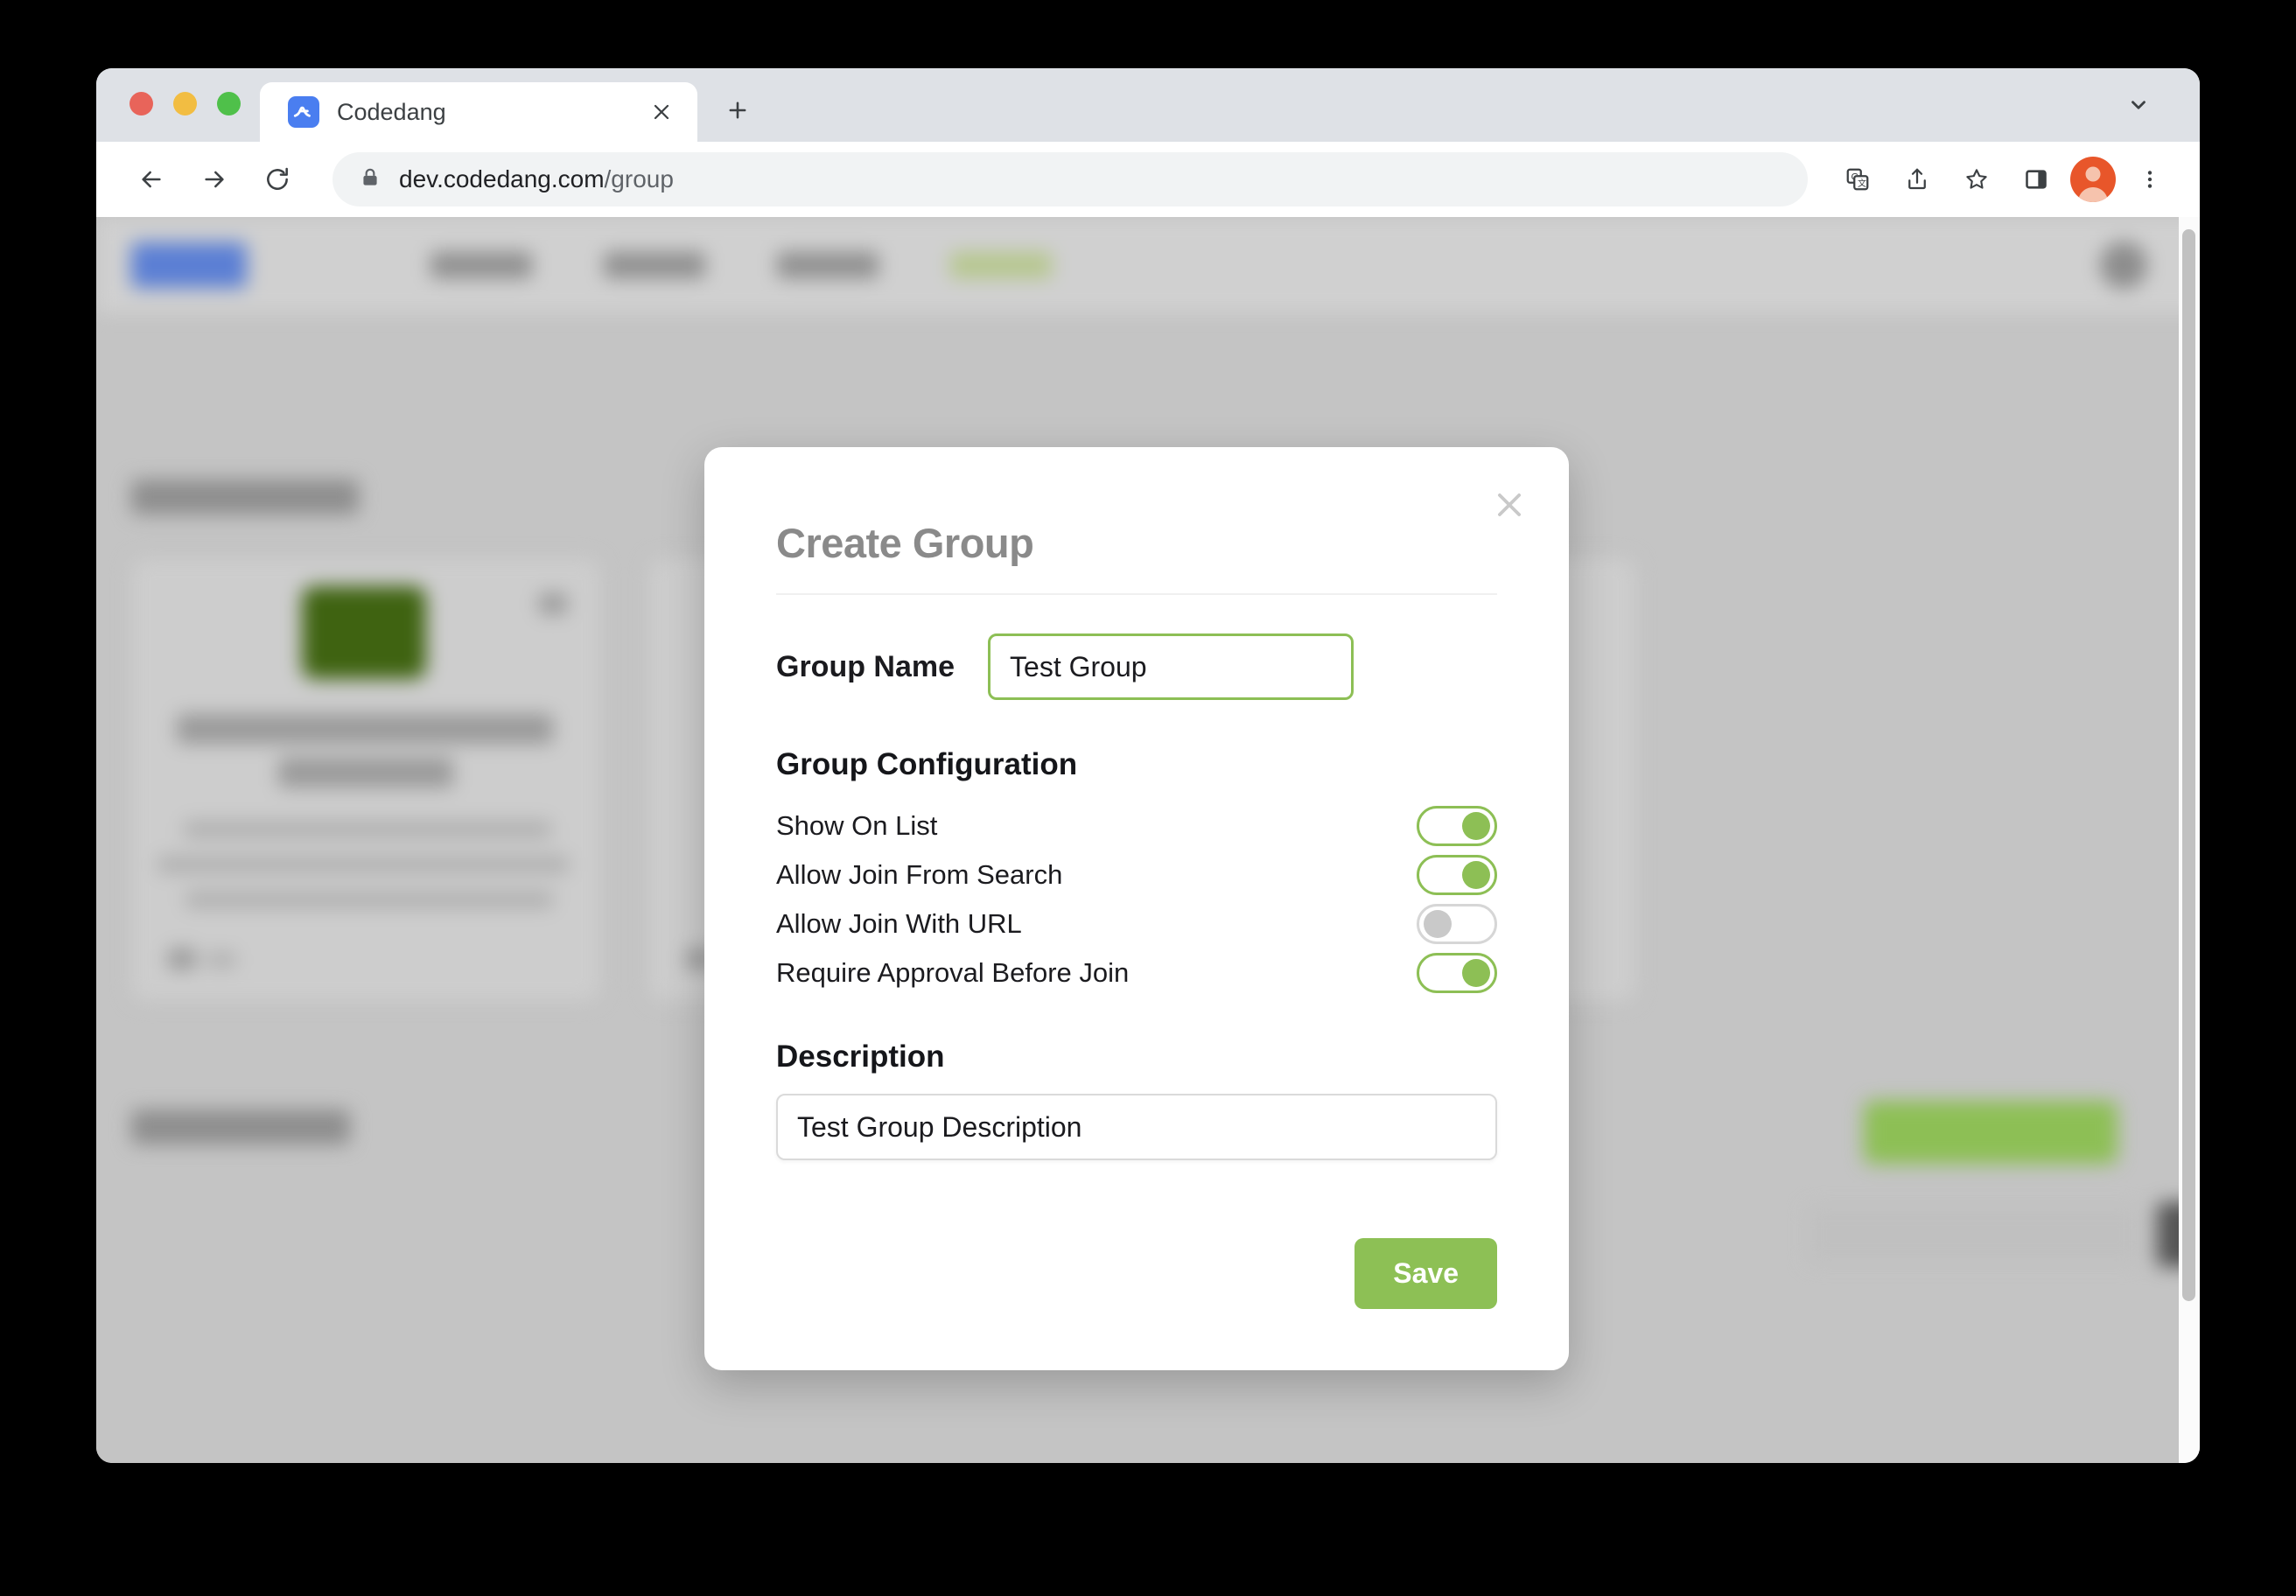 This screenshot has width=2296, height=1596. I want to click on config-label: Allow Join From Search, so click(919, 874).